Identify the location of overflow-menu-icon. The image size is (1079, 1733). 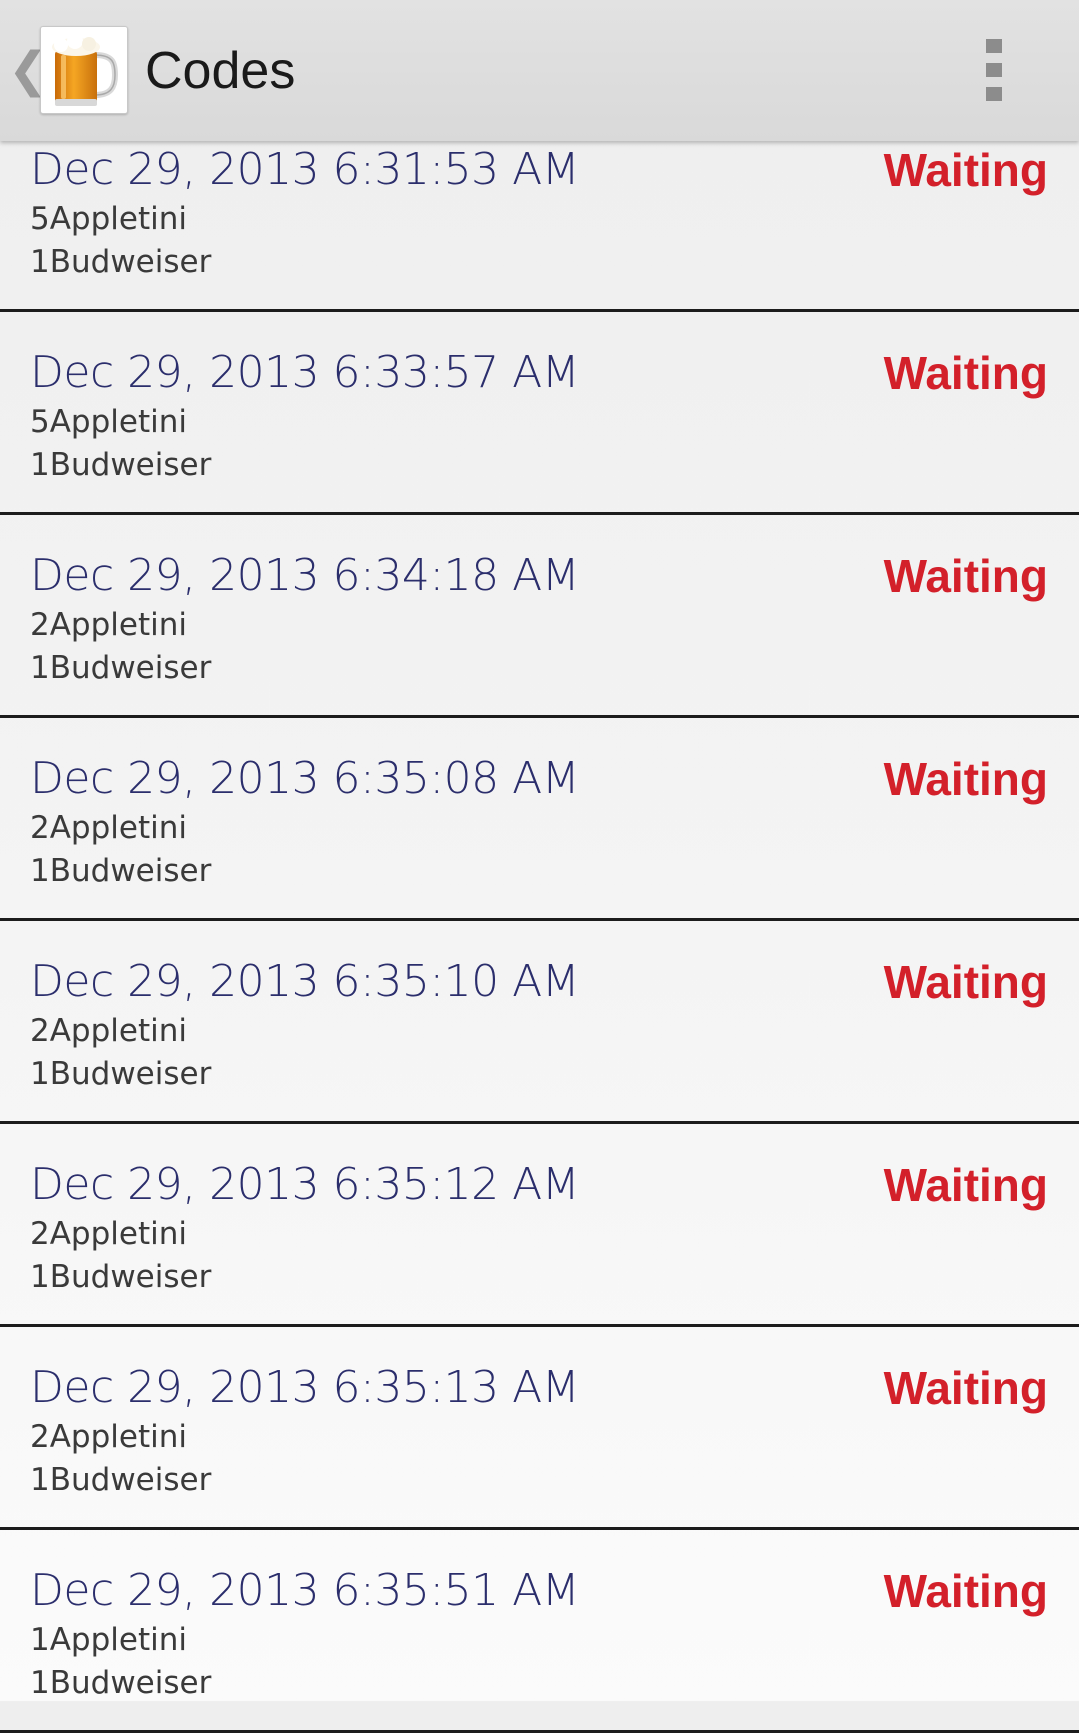
(995, 70).